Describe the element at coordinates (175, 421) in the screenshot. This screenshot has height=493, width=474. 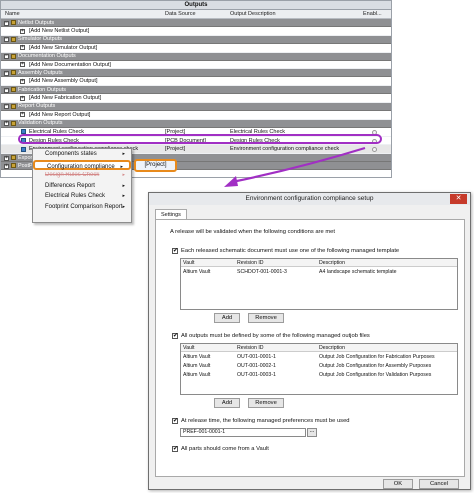
I see `preferences-checkbox: ✔` at that location.